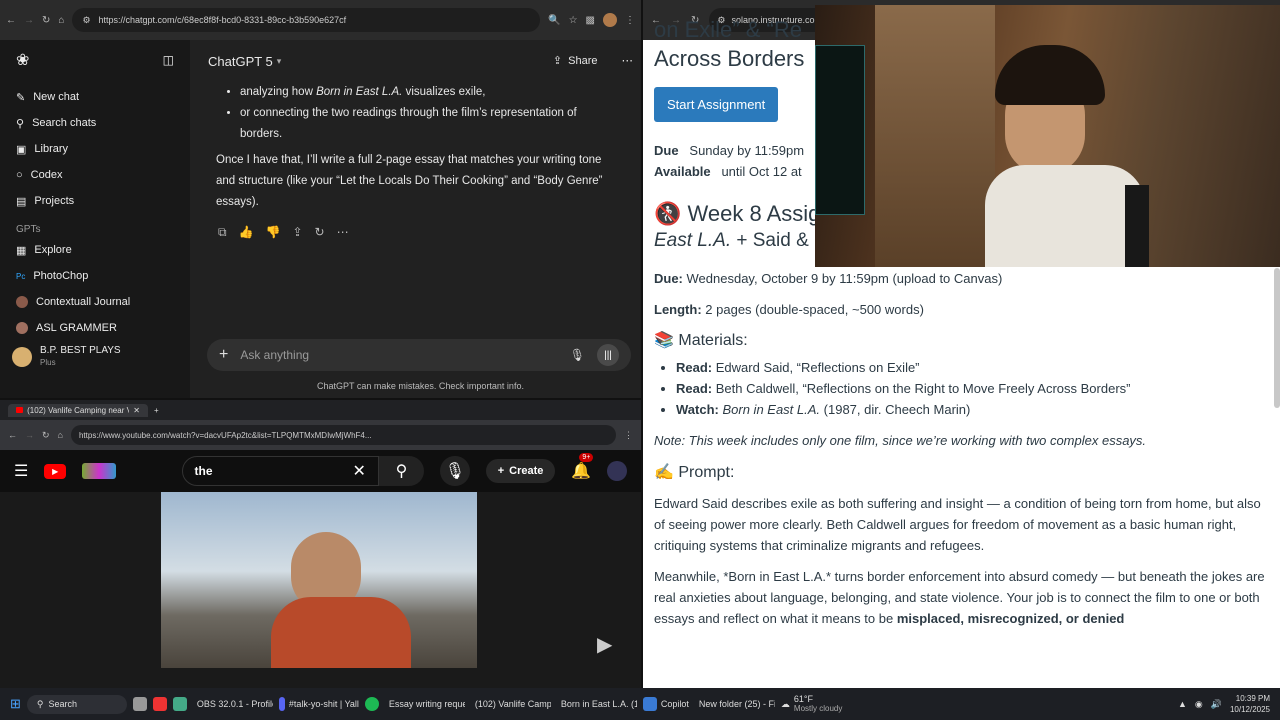 This screenshot has height=720, width=1280. What do you see at coordinates (76, 704) in the screenshot?
I see `taskbar-search: ⚲ Search` at bounding box center [76, 704].